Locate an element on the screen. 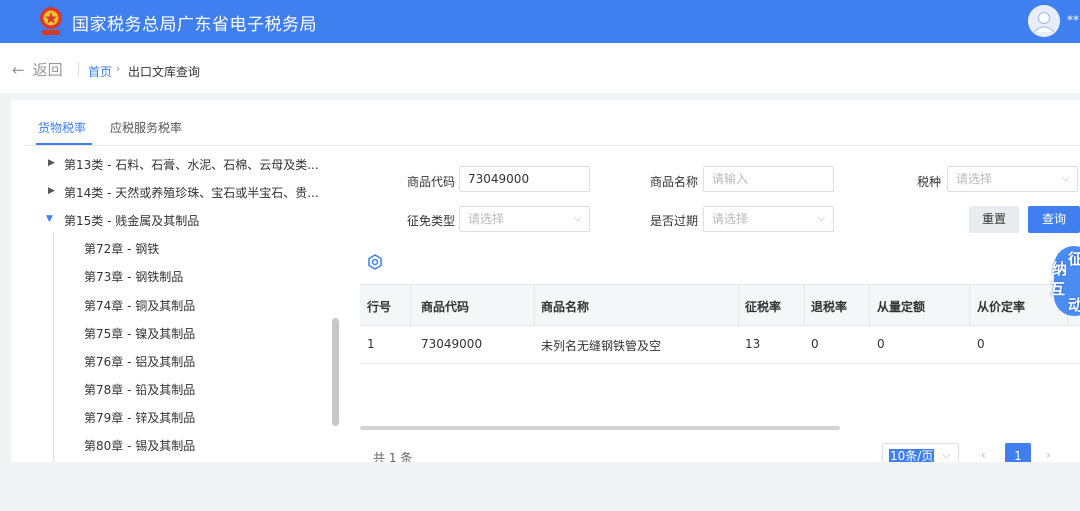 The image size is (1080, 511). table-cell: 未列名无缝钢铁管及空 is located at coordinates (601, 346).